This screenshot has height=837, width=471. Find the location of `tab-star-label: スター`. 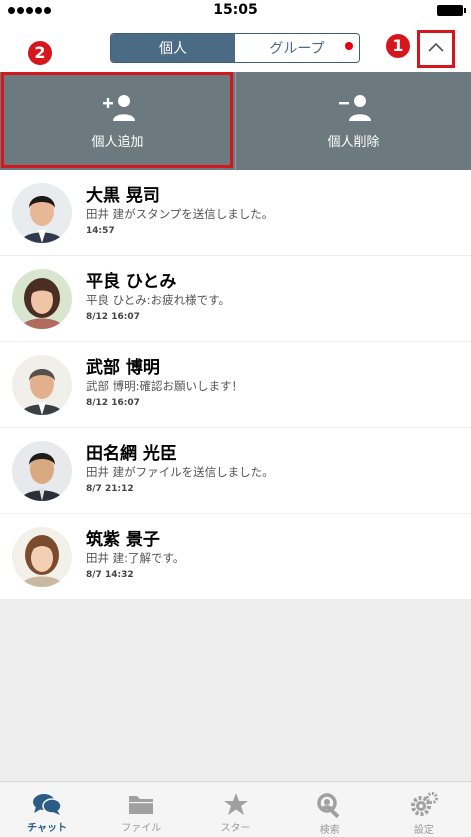

tab-star-label: スター is located at coordinates (235, 828).